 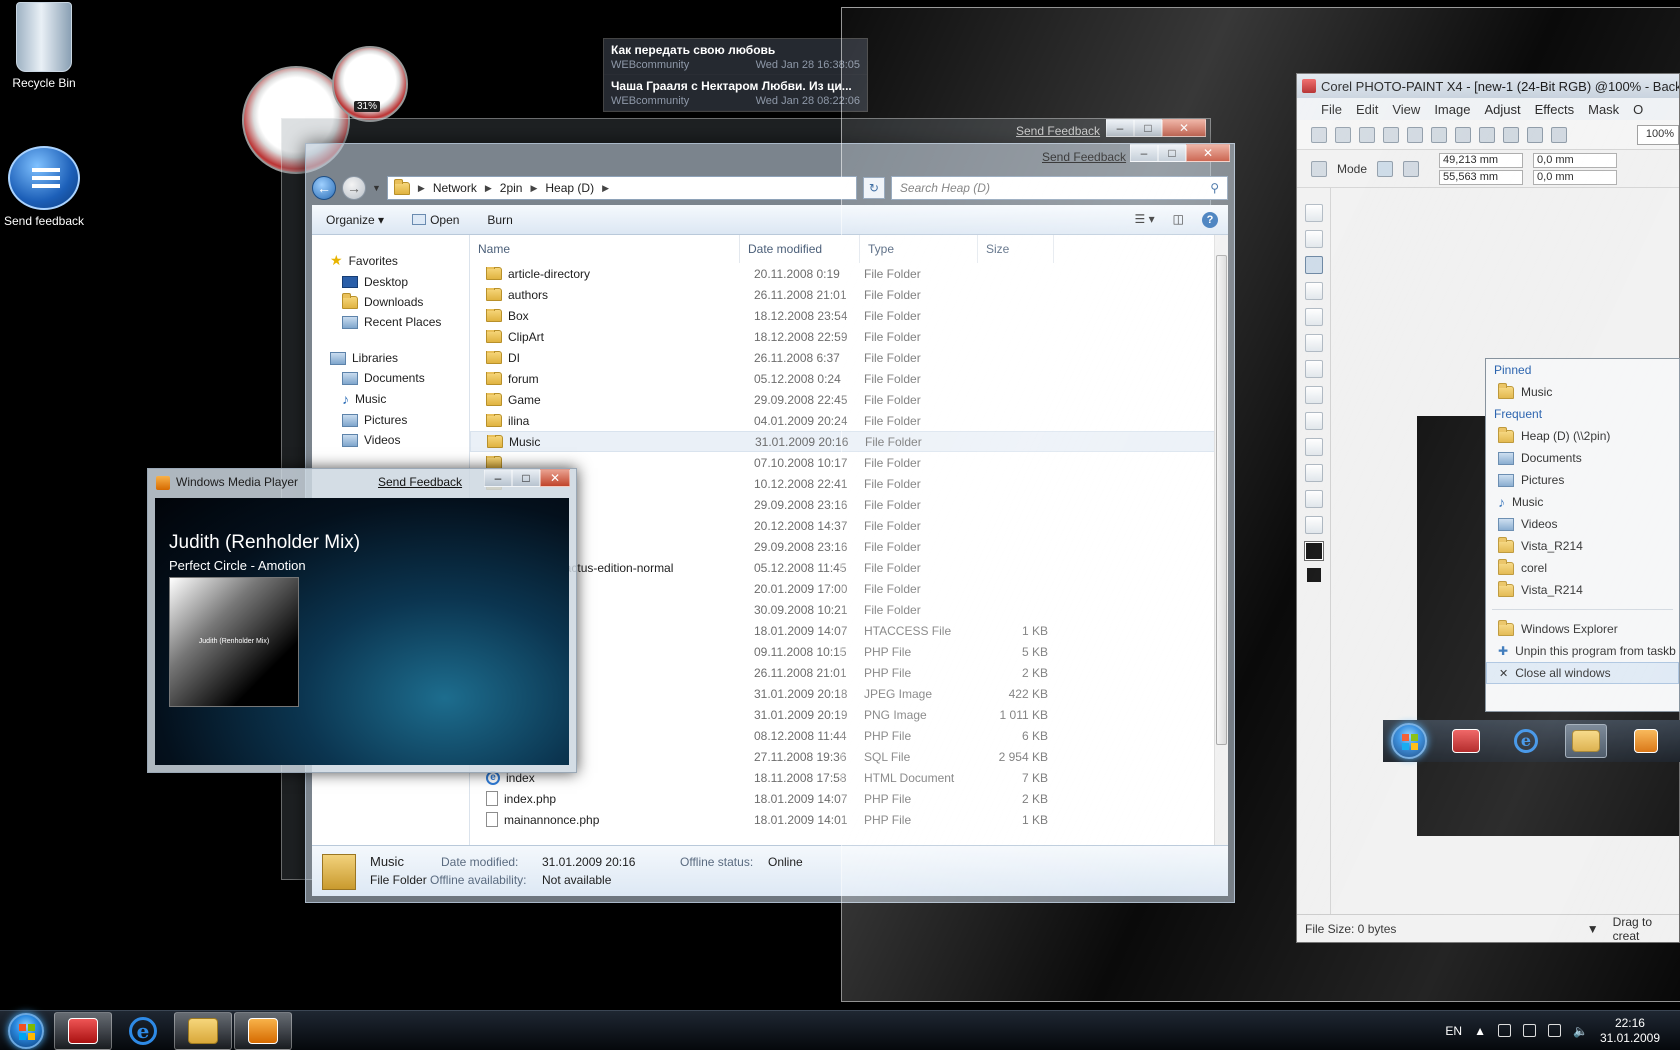 What do you see at coordinates (621, 188) in the screenshot?
I see `address-bar: ▶ Network ▶ 2pin ▶ Heap (D) ▶` at bounding box center [621, 188].